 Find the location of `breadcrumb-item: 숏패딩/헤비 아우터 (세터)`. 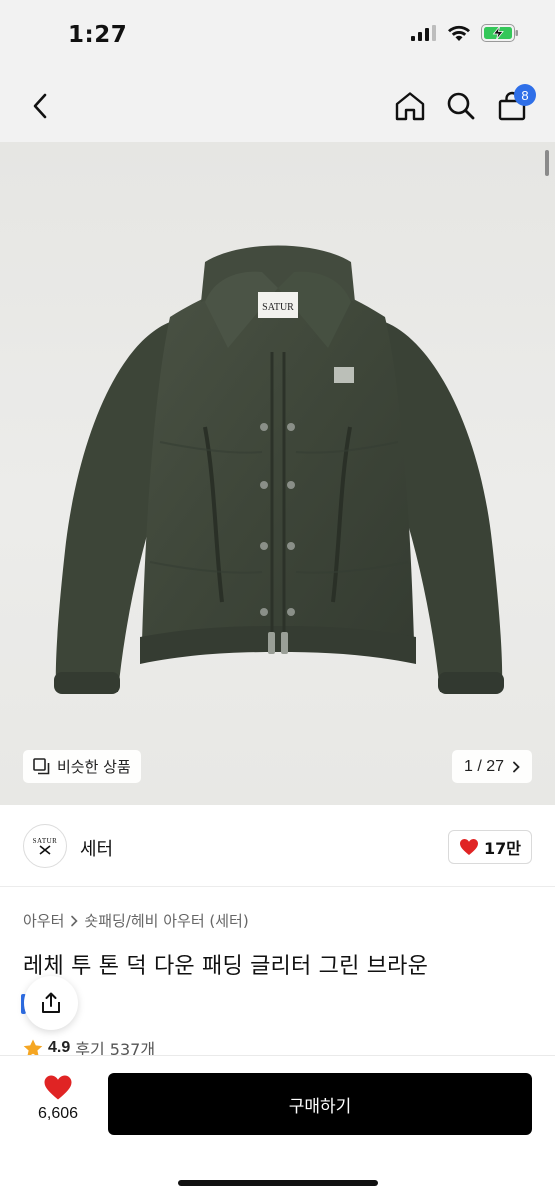

breadcrumb-item: 숏패딩/헤비 아우터 (세터) is located at coordinates (166, 920).